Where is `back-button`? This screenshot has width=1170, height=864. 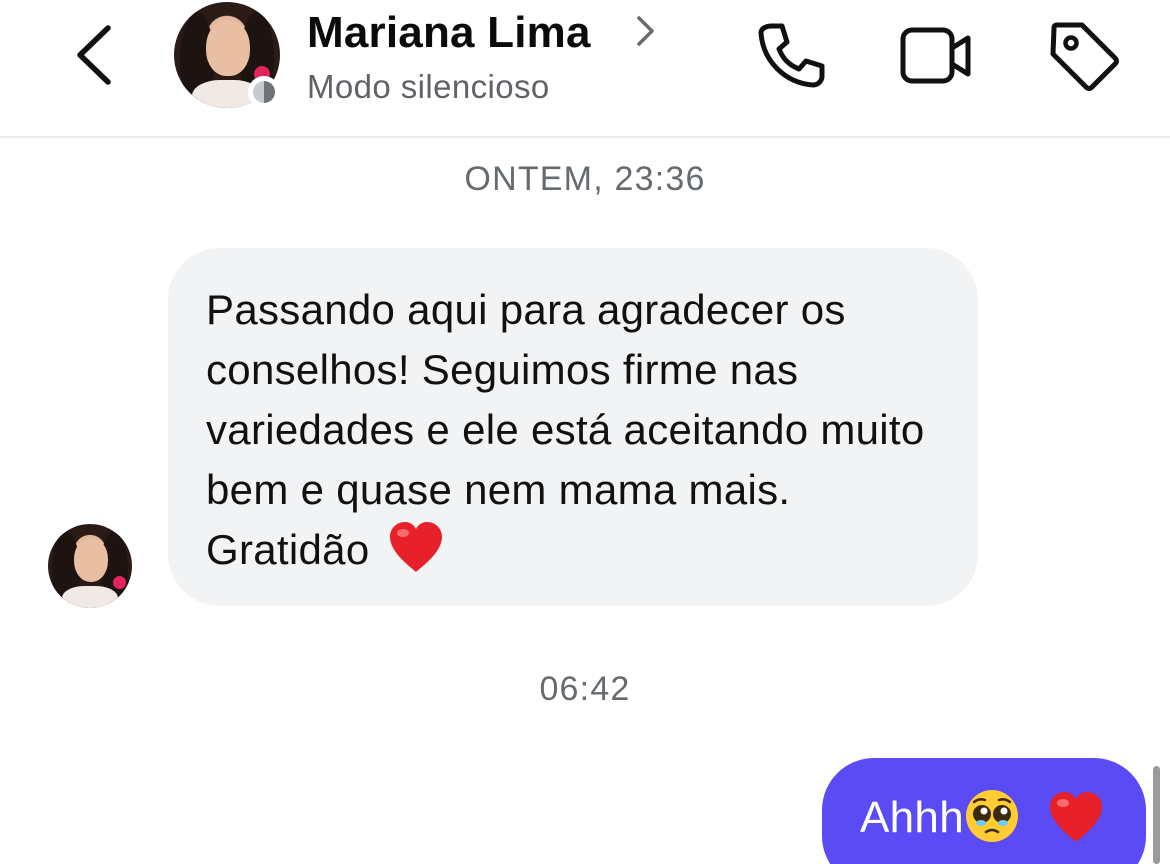 back-button is located at coordinates (96, 55).